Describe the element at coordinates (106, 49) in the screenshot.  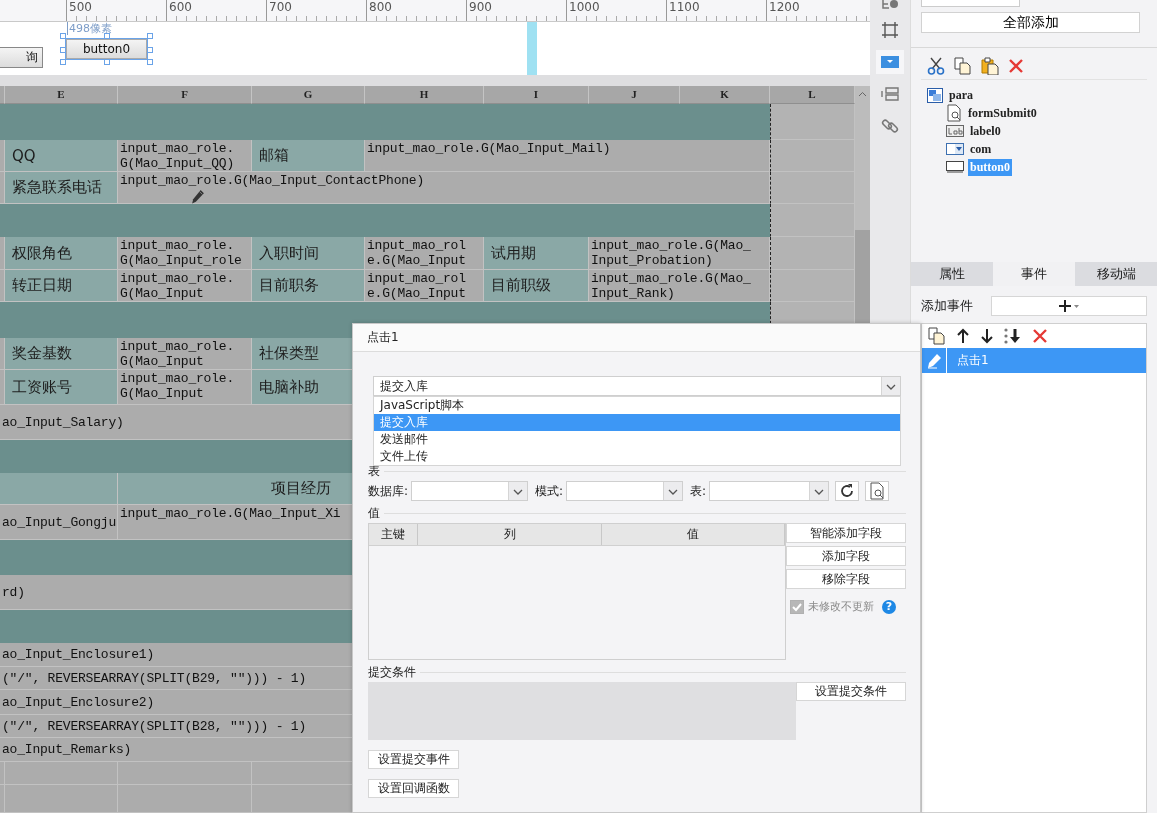
I see `canvas-button: button0` at that location.